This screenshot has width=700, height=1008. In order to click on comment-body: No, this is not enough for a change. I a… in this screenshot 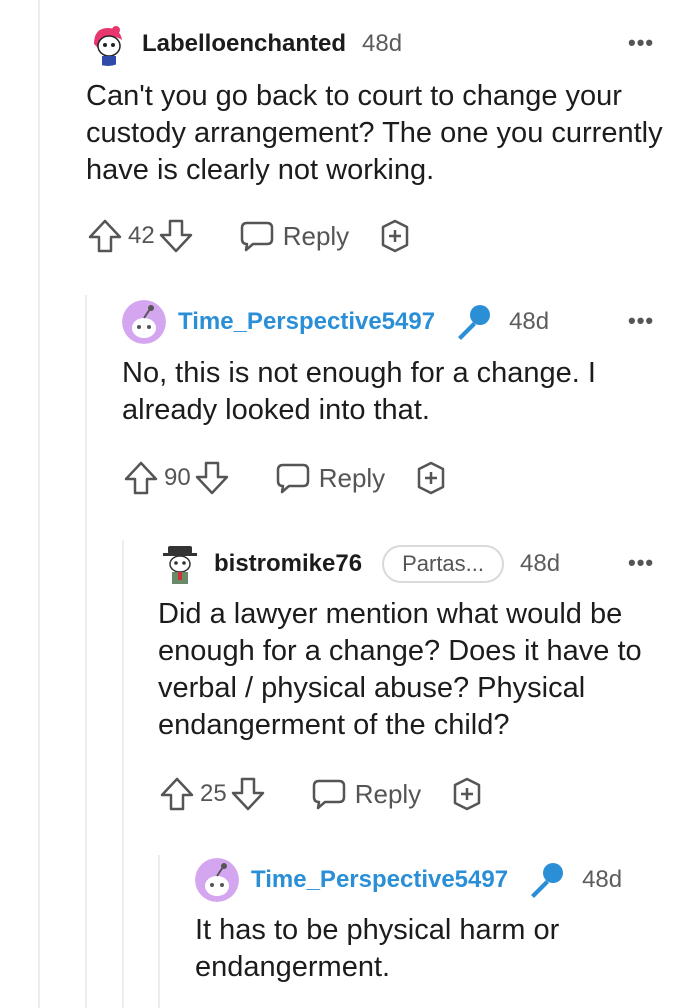, I will do `click(359, 391)`.